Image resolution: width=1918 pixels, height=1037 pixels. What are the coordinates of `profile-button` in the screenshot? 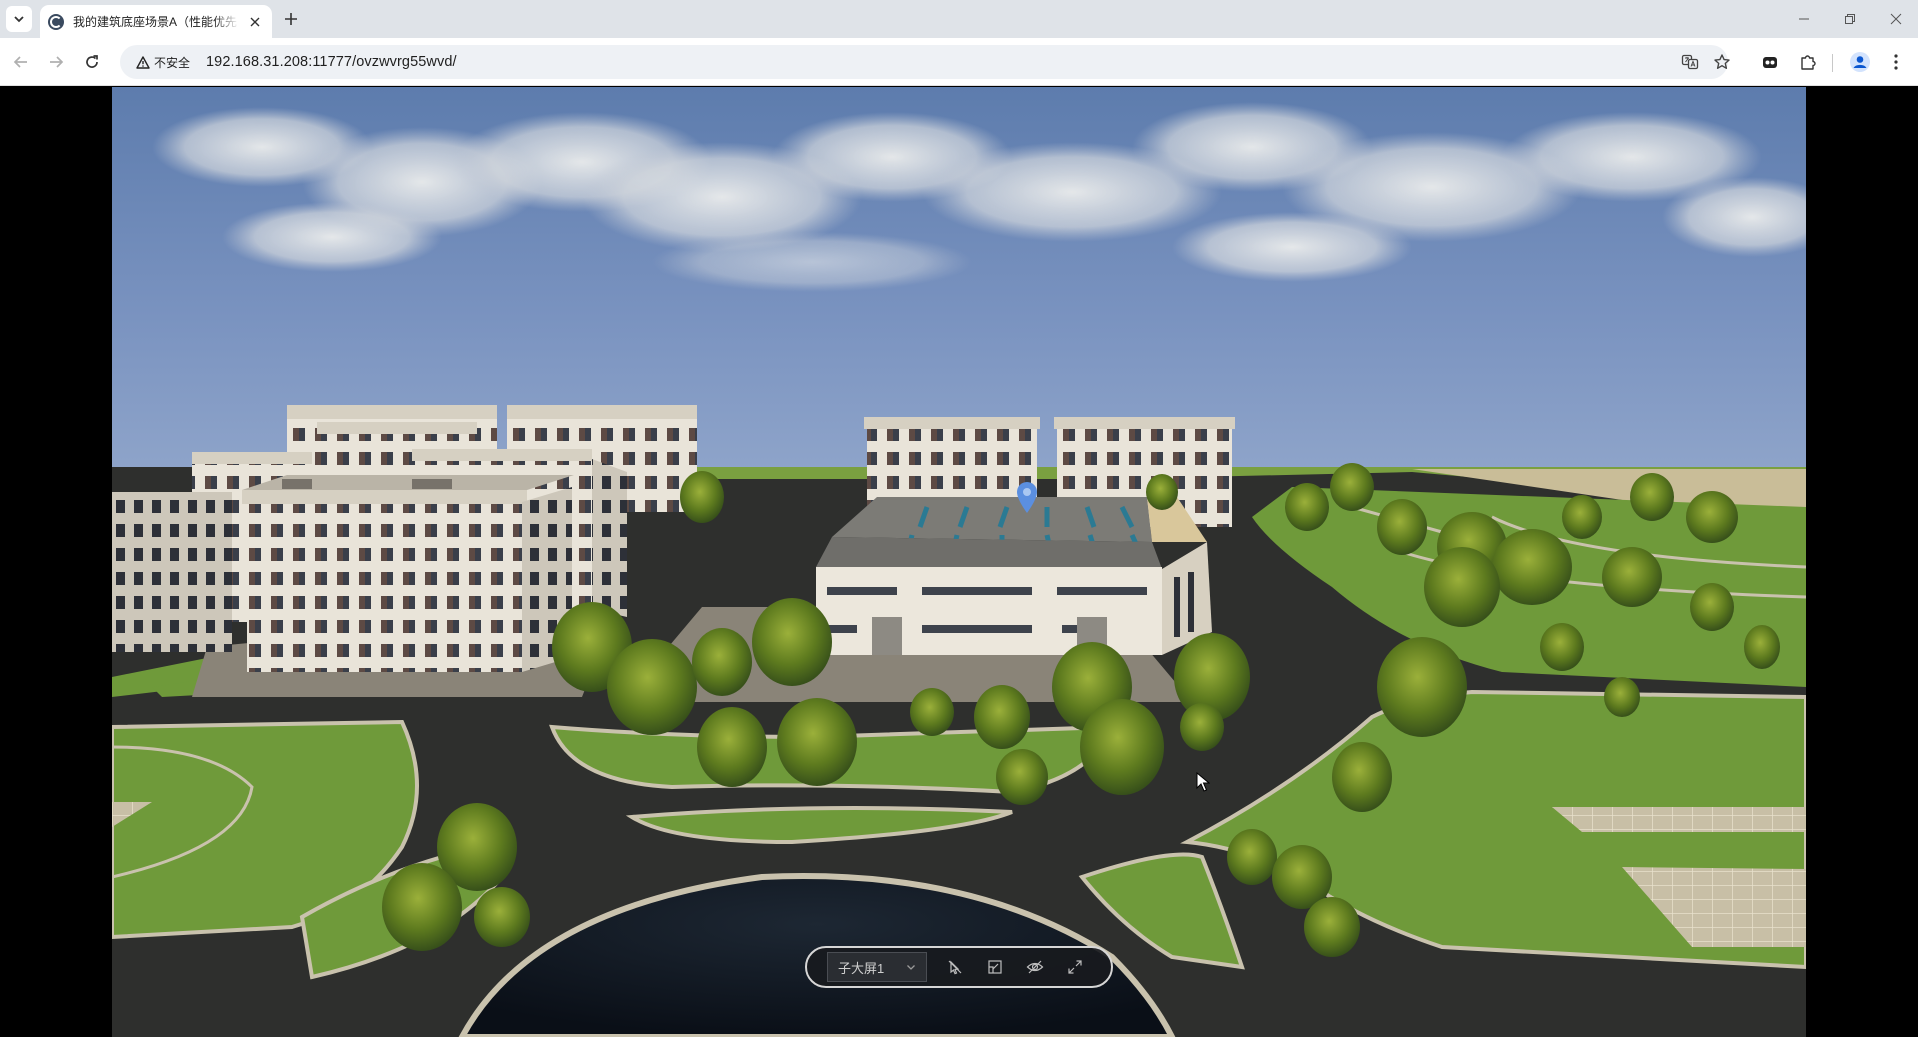 It's located at (1860, 62).